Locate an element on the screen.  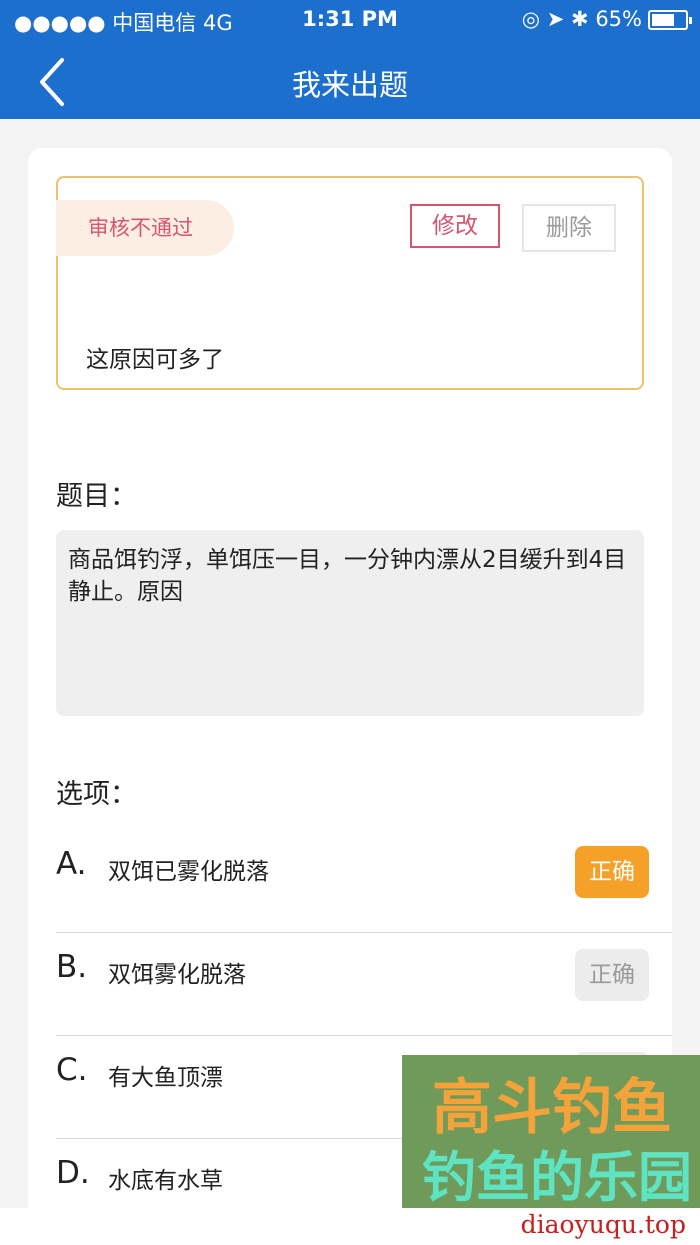
watermark-logo: 高斗钓鱼 钓鱼的乐园 is located at coordinates (551, 1131).